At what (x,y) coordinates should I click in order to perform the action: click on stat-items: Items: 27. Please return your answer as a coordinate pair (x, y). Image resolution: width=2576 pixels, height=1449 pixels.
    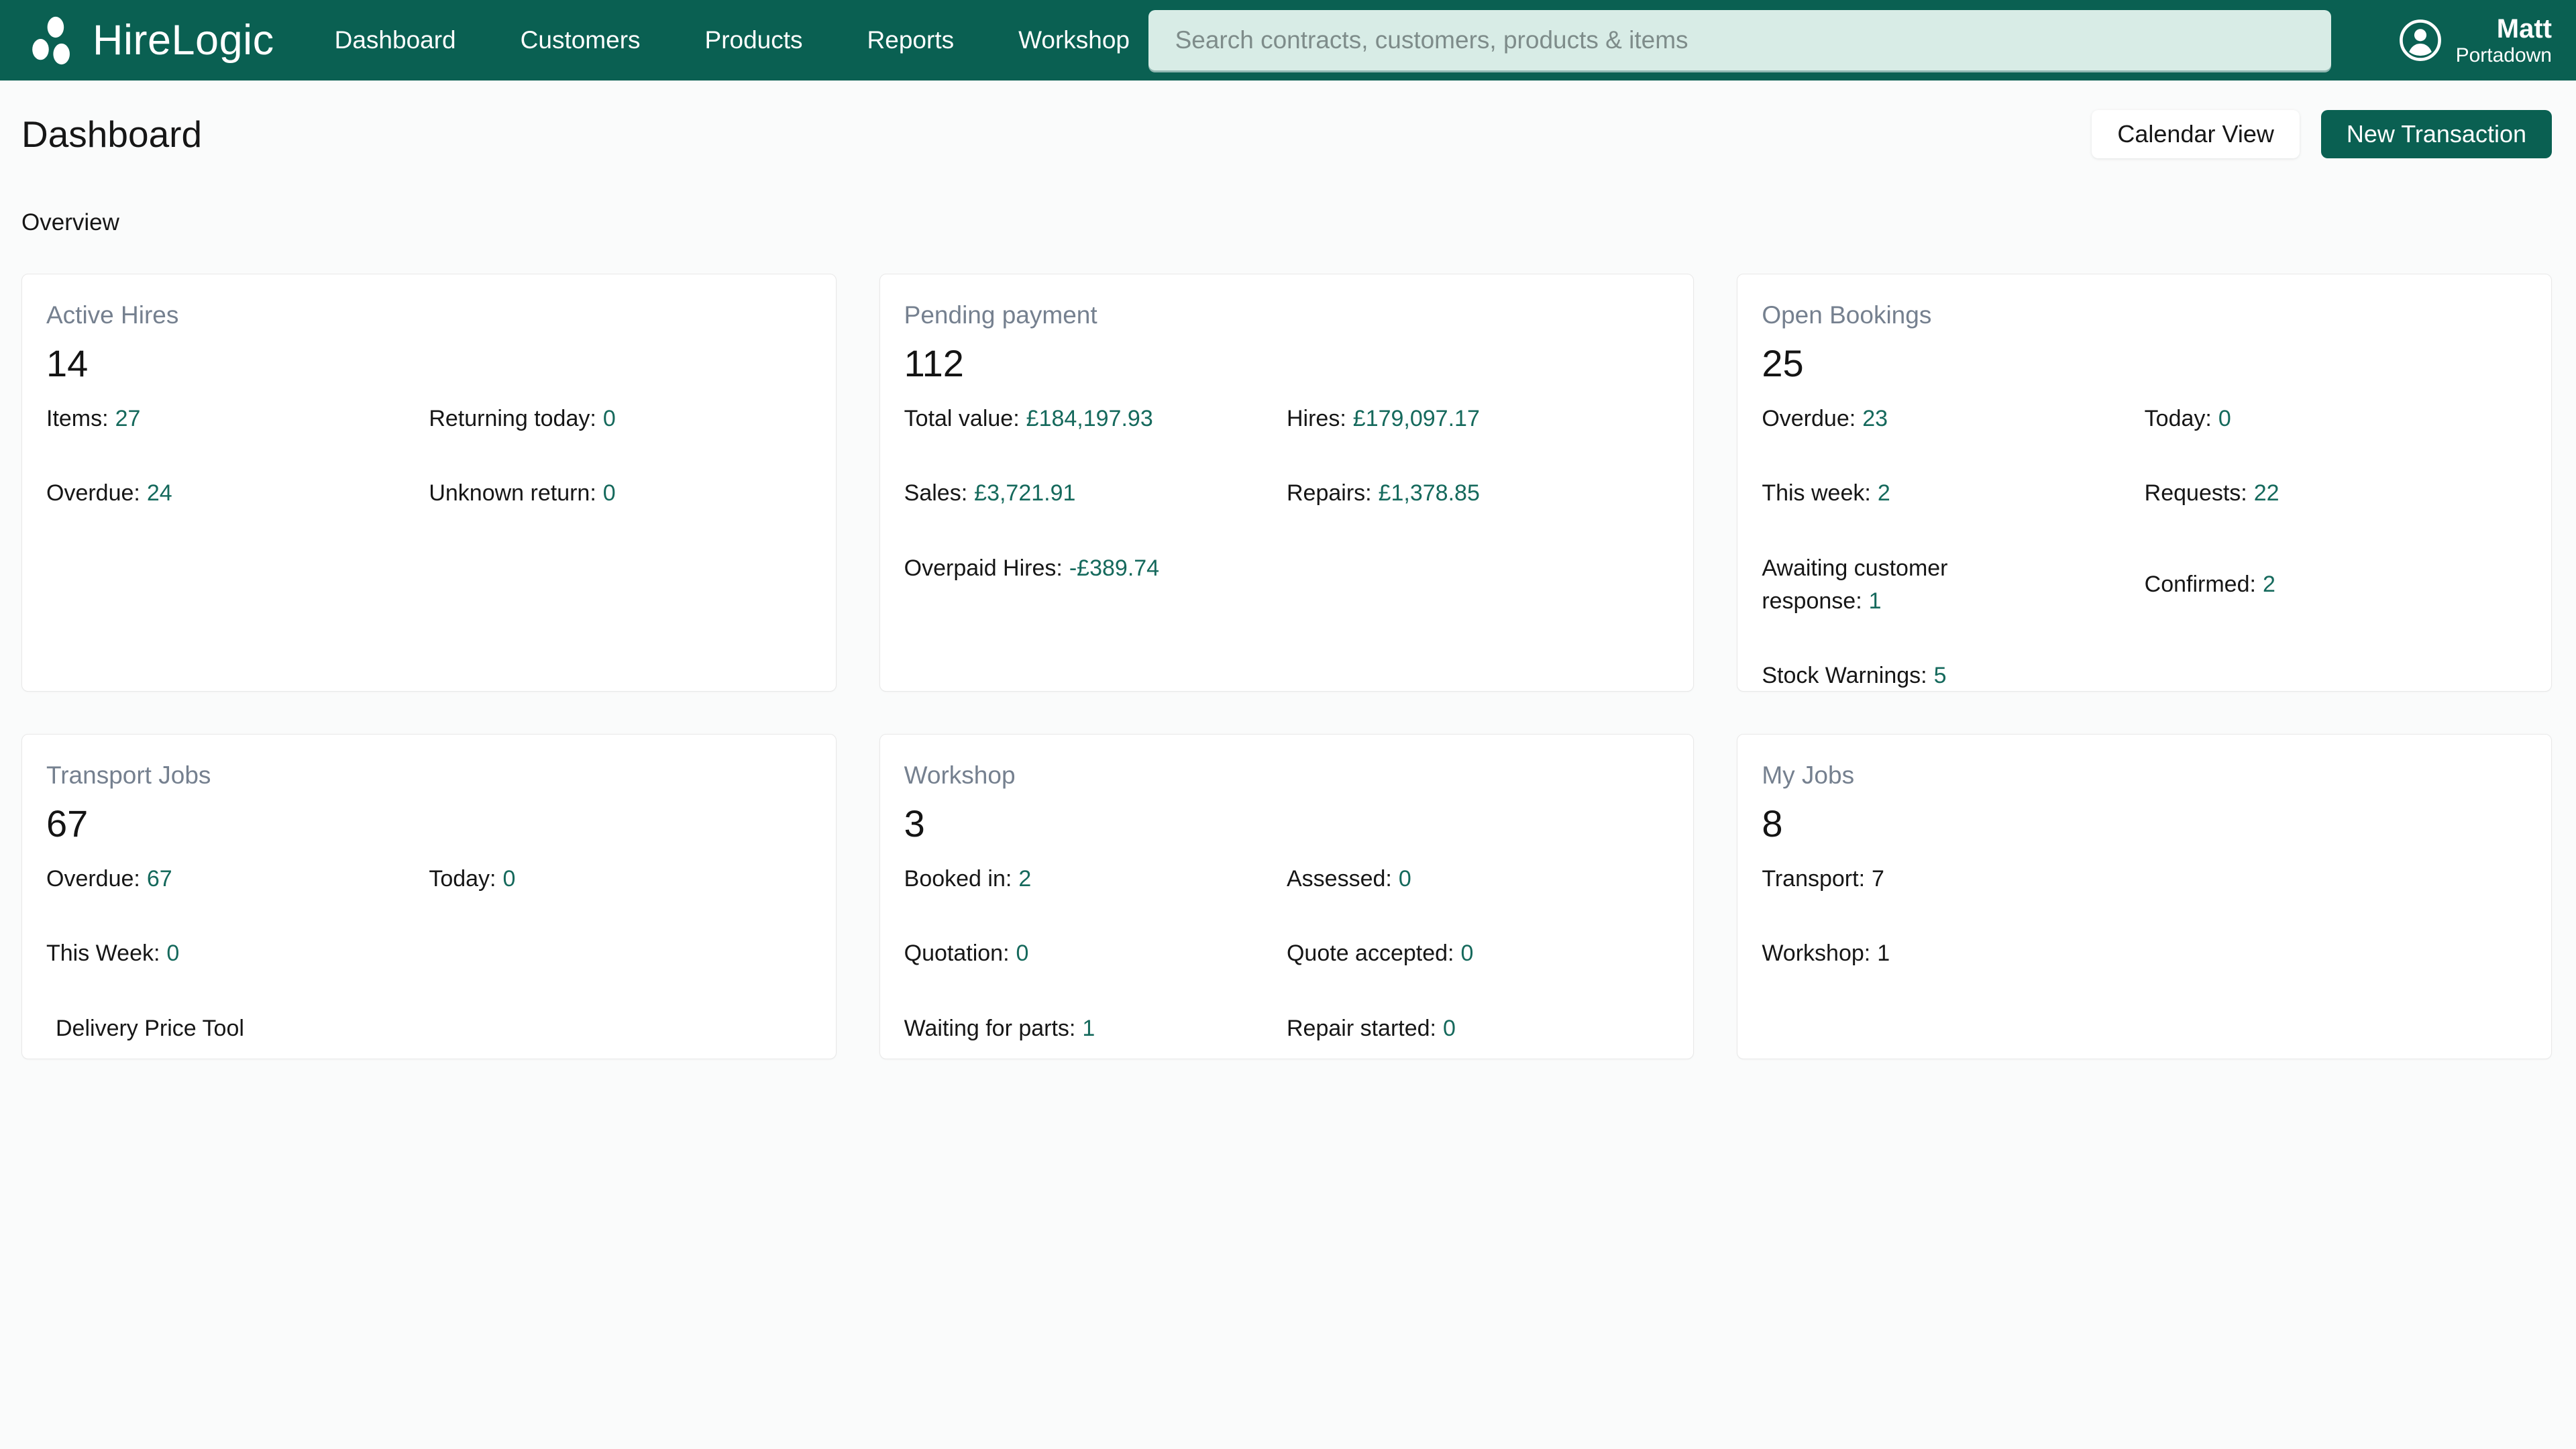
    Looking at the image, I should click on (237, 418).